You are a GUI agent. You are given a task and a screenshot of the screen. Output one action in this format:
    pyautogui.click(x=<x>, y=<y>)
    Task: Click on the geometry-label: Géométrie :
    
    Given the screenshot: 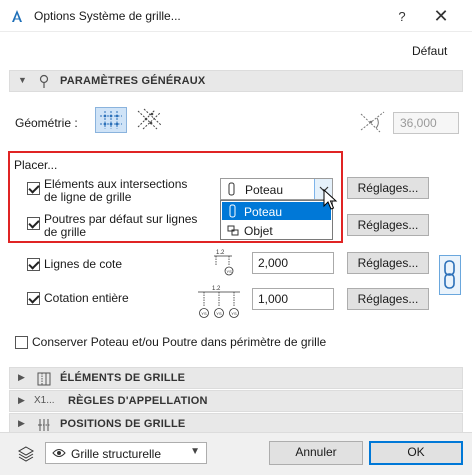 What is the action you would take?
    pyautogui.click(x=46, y=123)
    